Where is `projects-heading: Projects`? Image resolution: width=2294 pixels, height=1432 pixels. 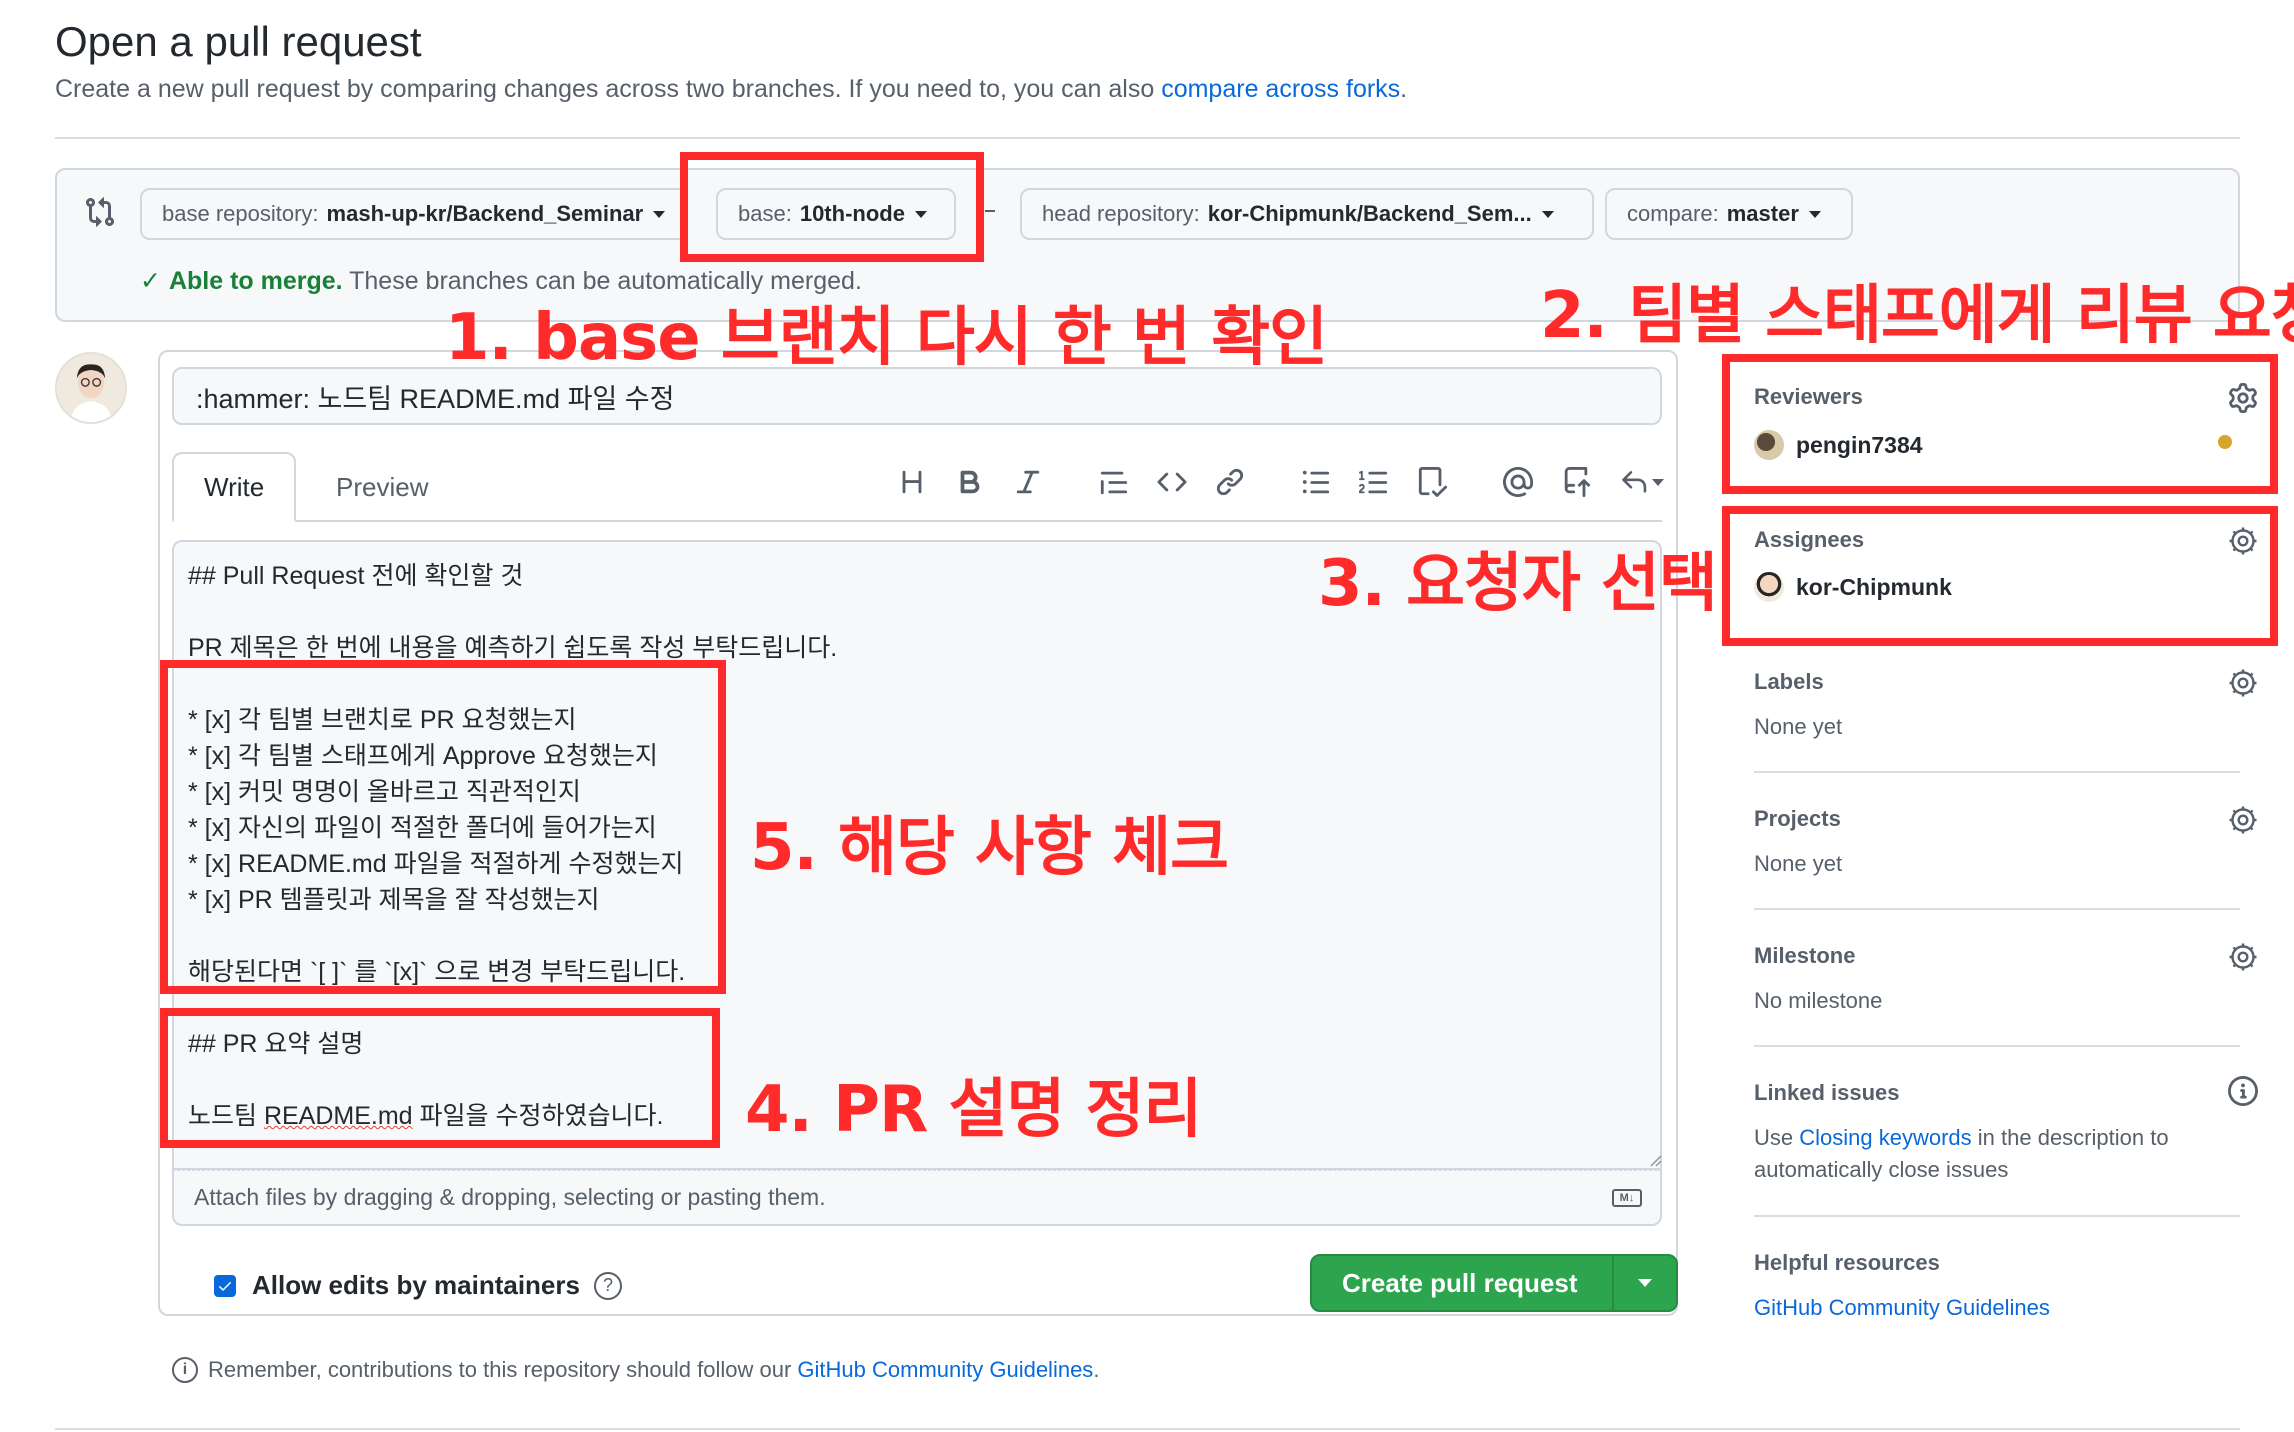 projects-heading: Projects is located at coordinates (1797, 819).